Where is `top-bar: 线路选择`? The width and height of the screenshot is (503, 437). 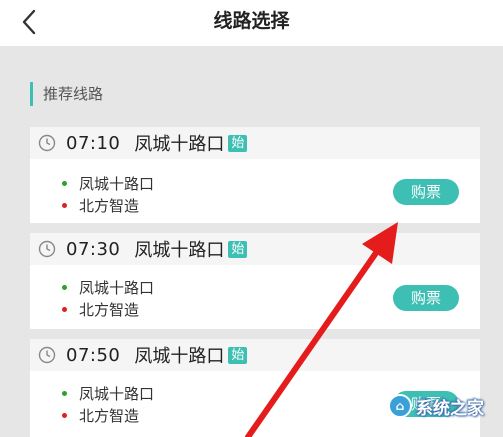 top-bar: 线路选择 is located at coordinates (251, 23).